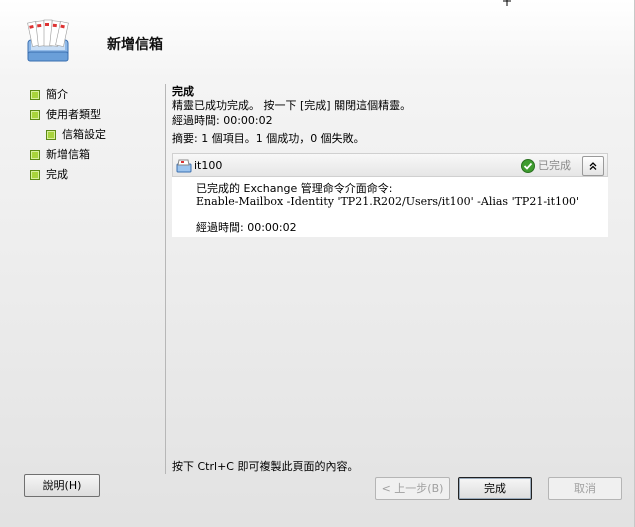 Image resolution: width=635 pixels, height=527 pixels. Describe the element at coordinates (208, 165) in the screenshot. I see `result-item-name: it100` at that location.